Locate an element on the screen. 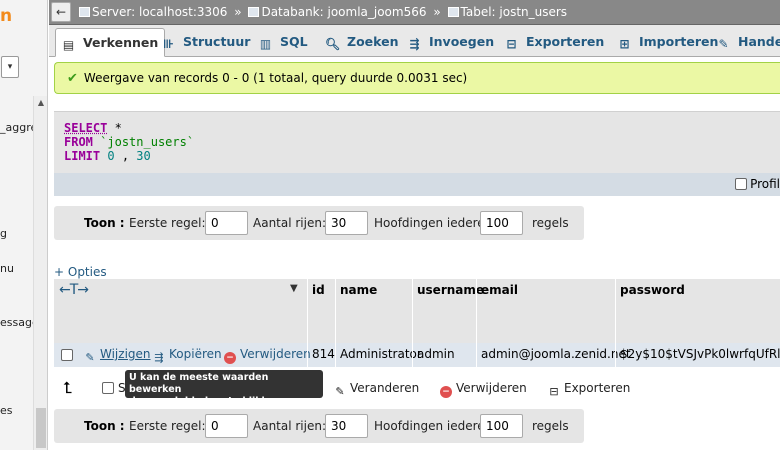  first-row-label: Eerste regel: is located at coordinates (167, 223).